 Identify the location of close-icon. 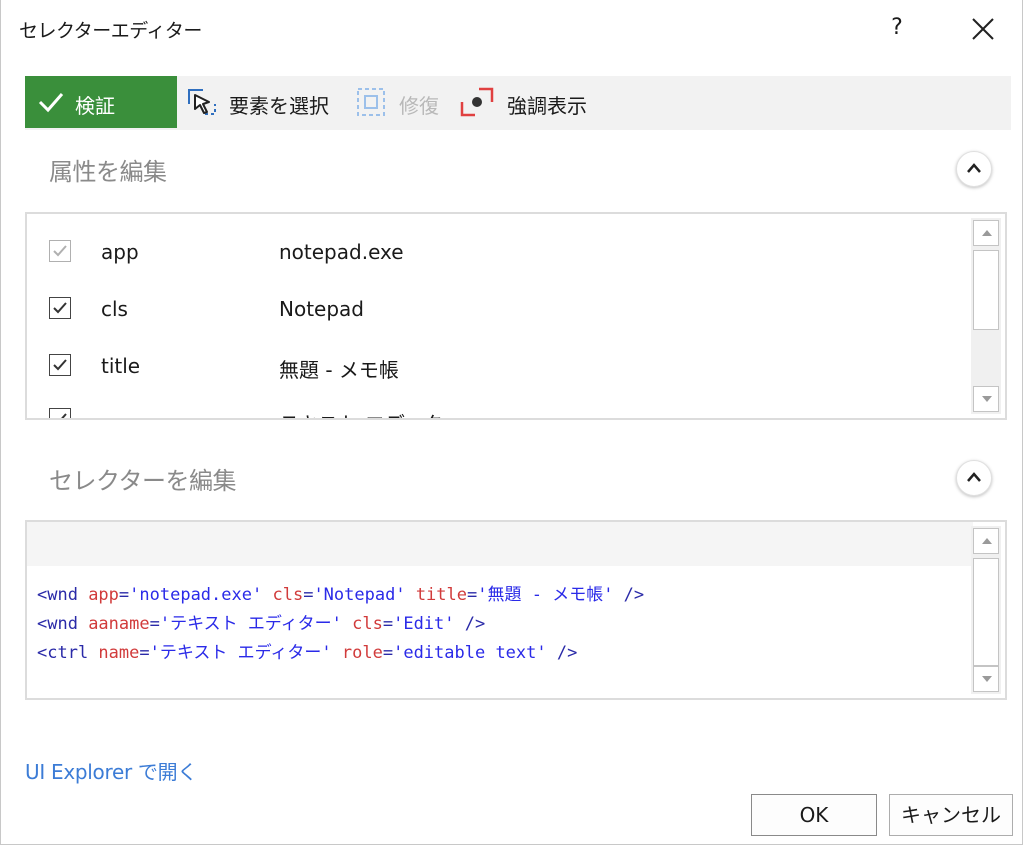
(983, 29).